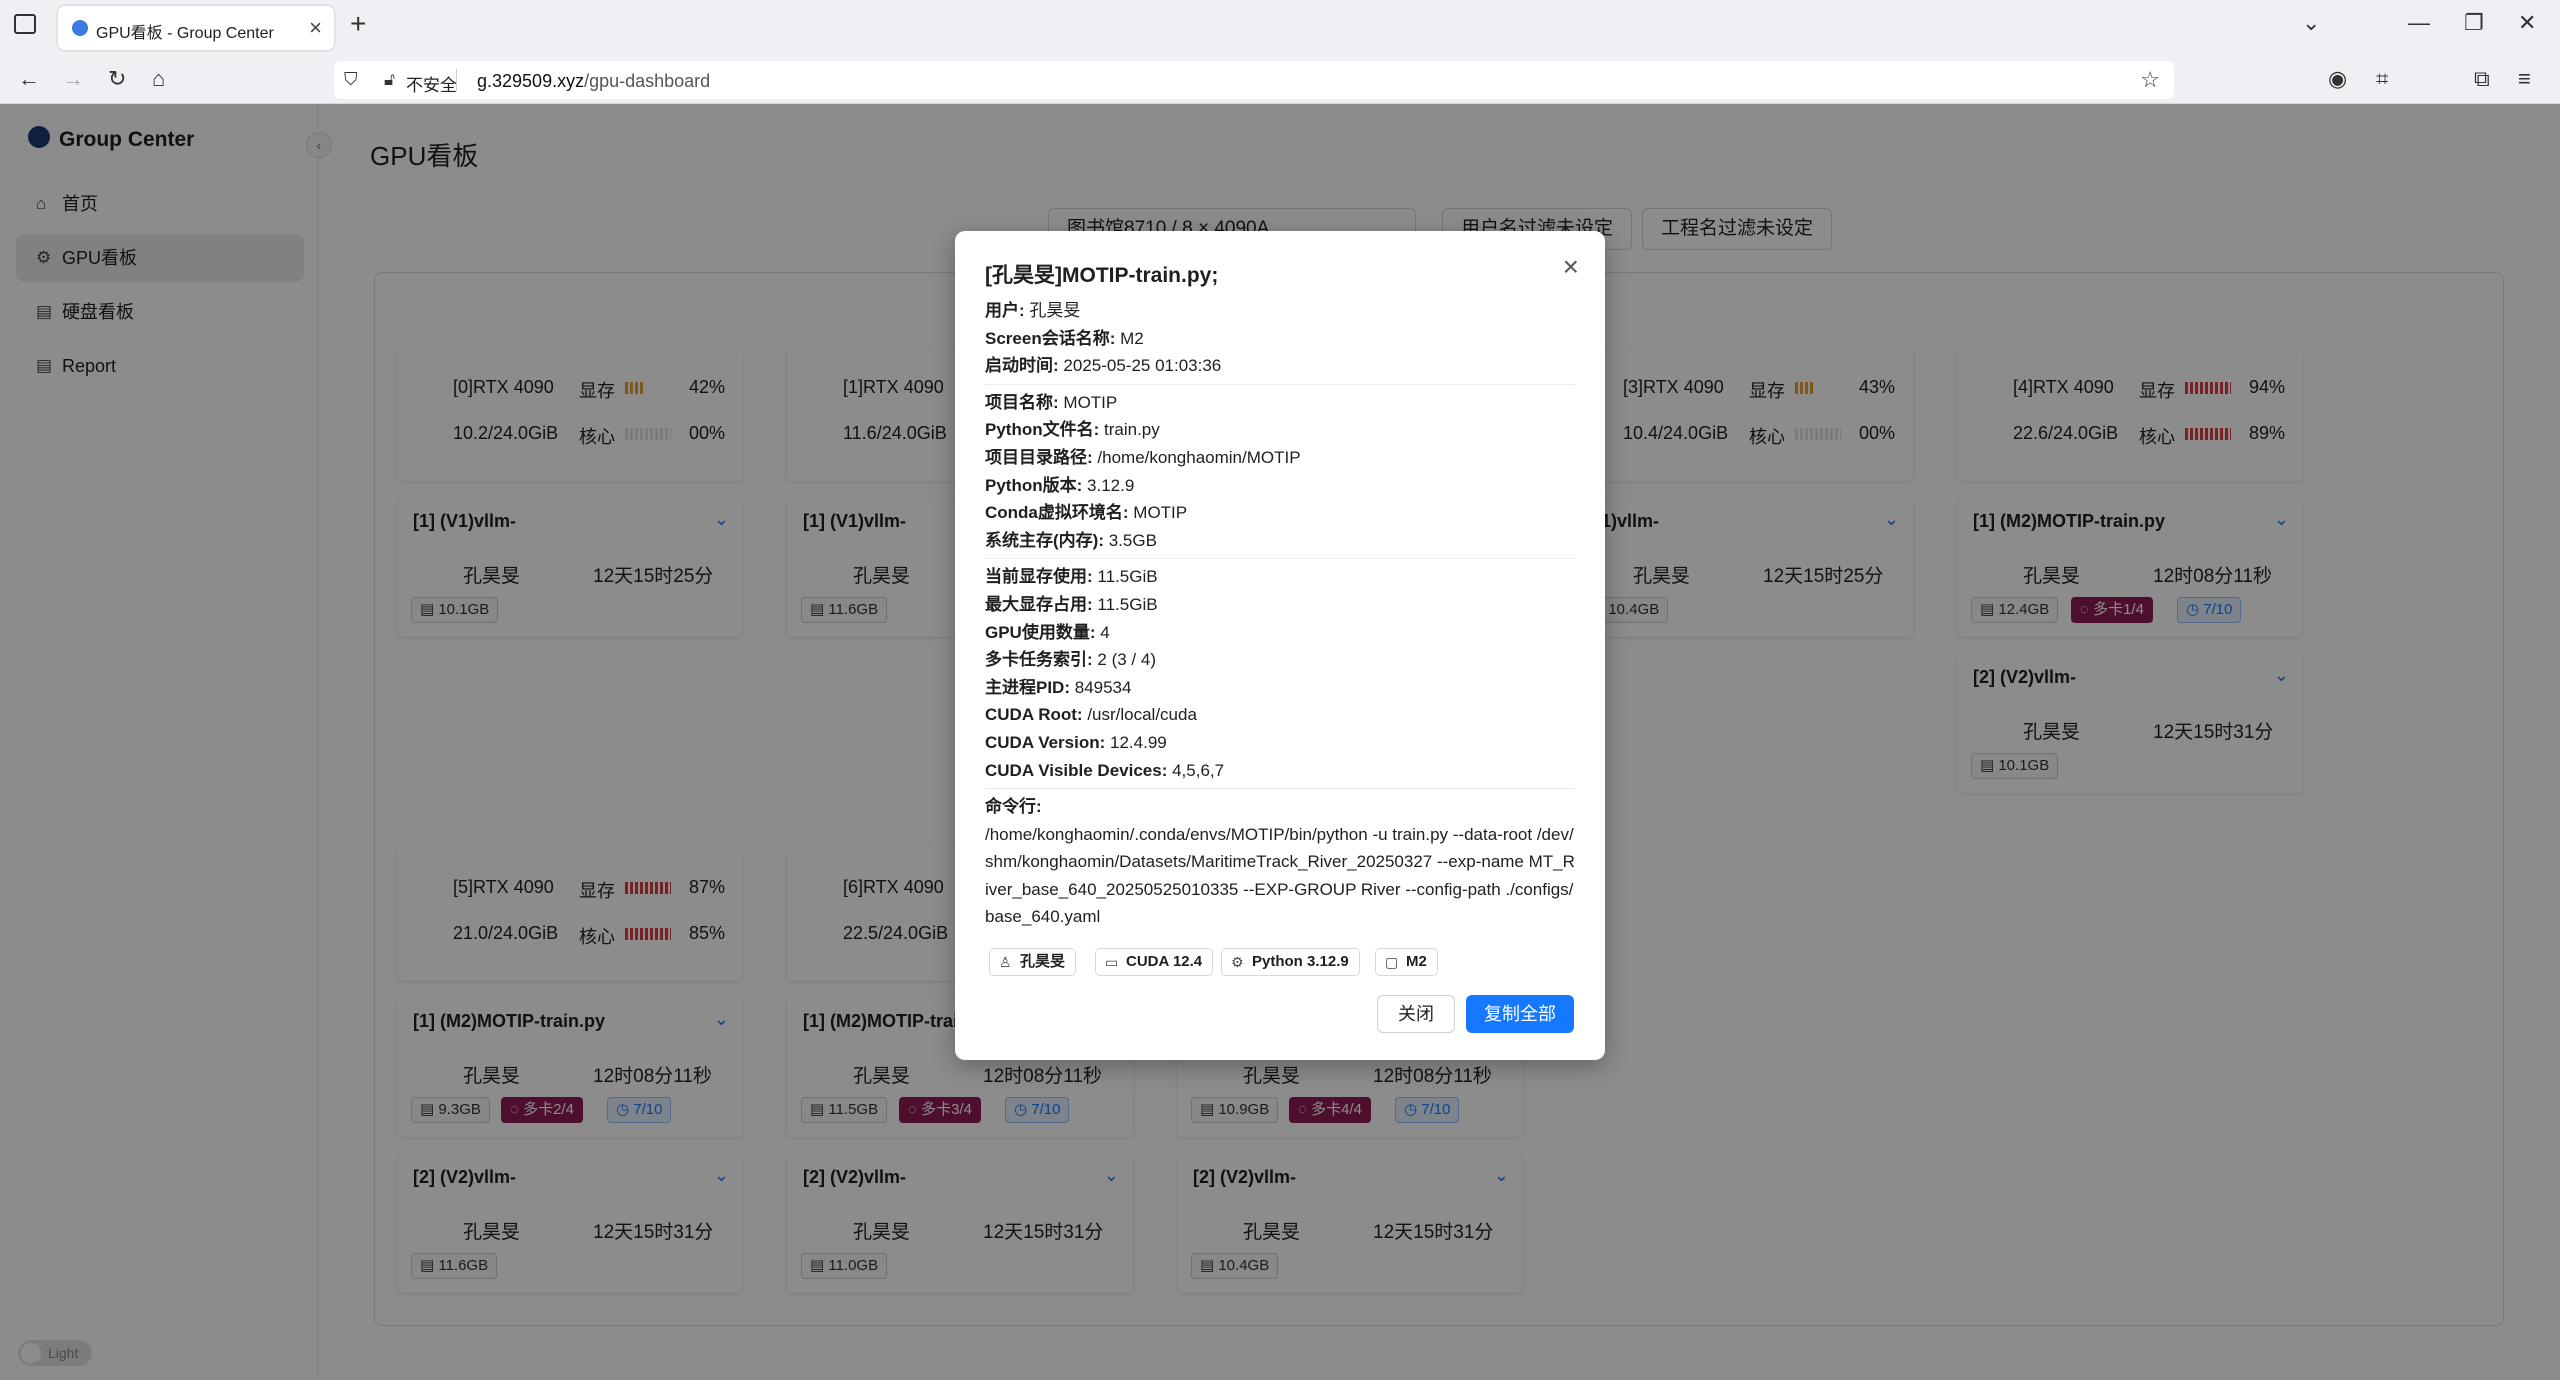 Image resolution: width=2560 pixels, height=1380 pixels. I want to click on detail-key: Conda虚拟环境名:, so click(1057, 513).